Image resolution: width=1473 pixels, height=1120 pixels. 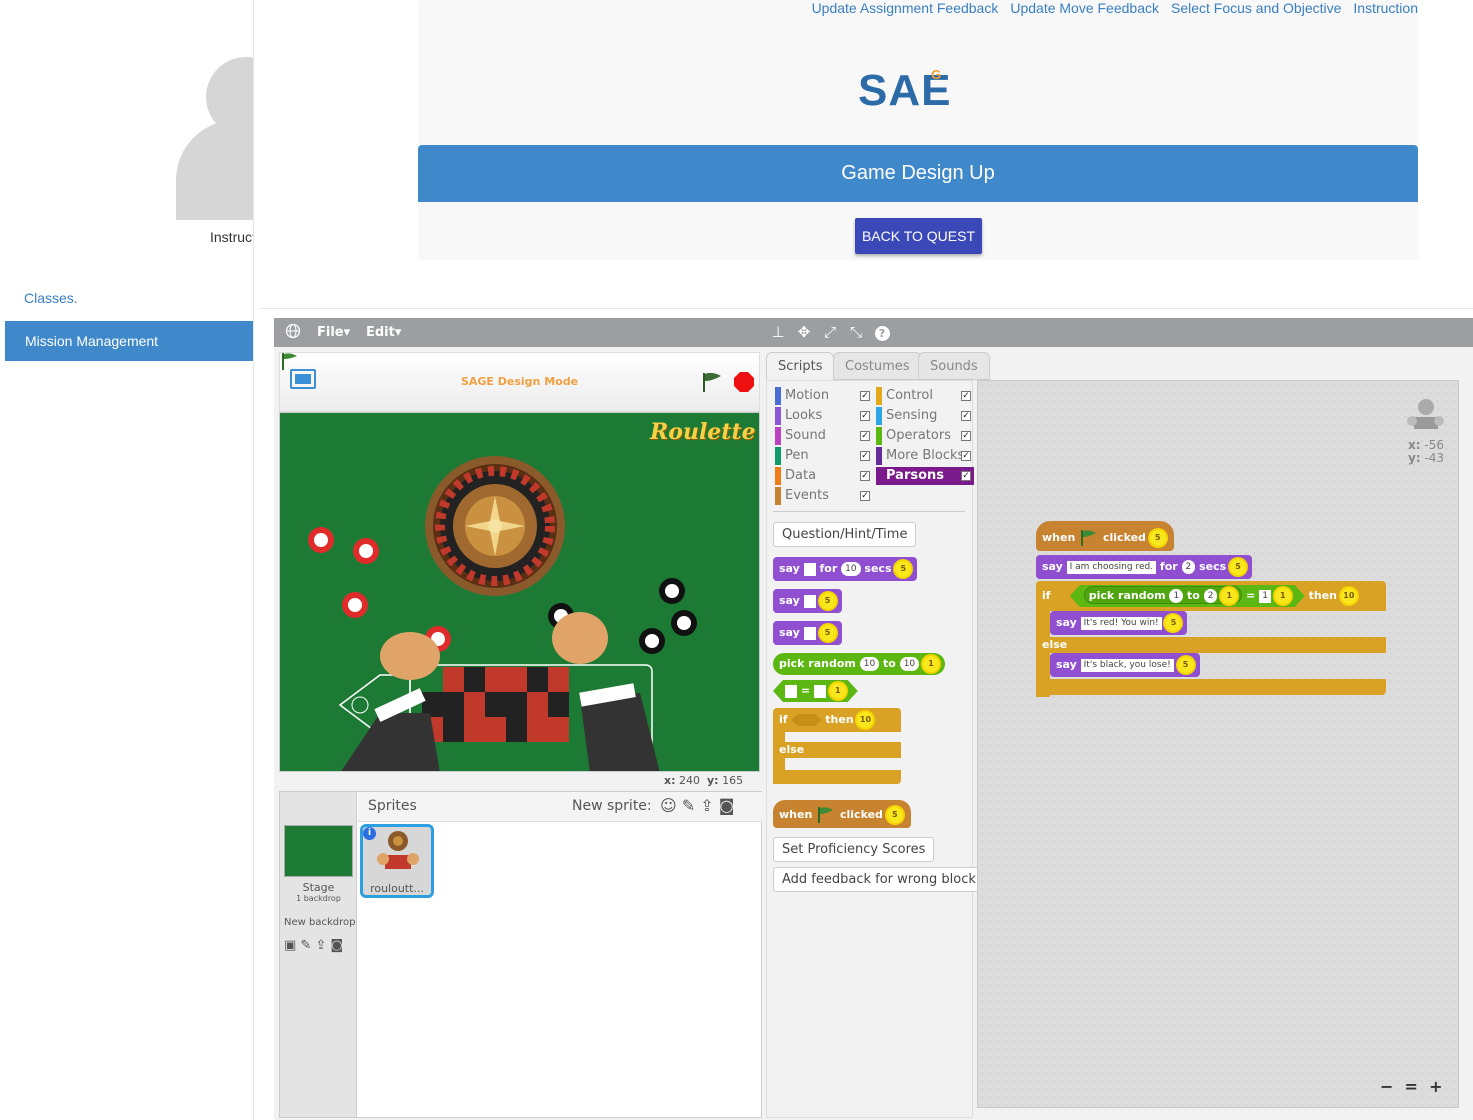 What do you see at coordinates (838, 746) in the screenshot?
I see `if-else-block: if then 10 else` at bounding box center [838, 746].